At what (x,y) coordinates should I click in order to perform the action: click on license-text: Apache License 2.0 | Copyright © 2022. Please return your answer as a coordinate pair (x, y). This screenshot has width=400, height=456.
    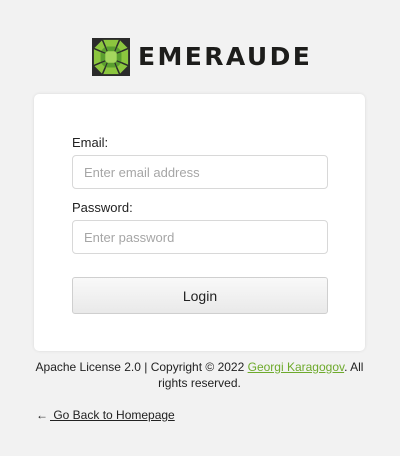
    Looking at the image, I should click on (141, 367).